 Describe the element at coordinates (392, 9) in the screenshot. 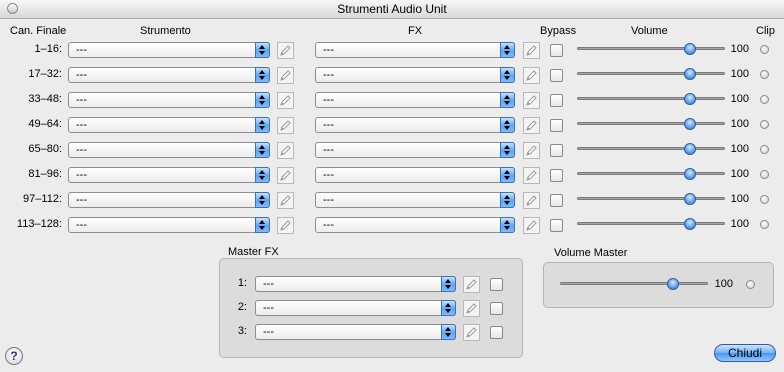

I see `title-bar: Strumenti Audio Unit` at that location.